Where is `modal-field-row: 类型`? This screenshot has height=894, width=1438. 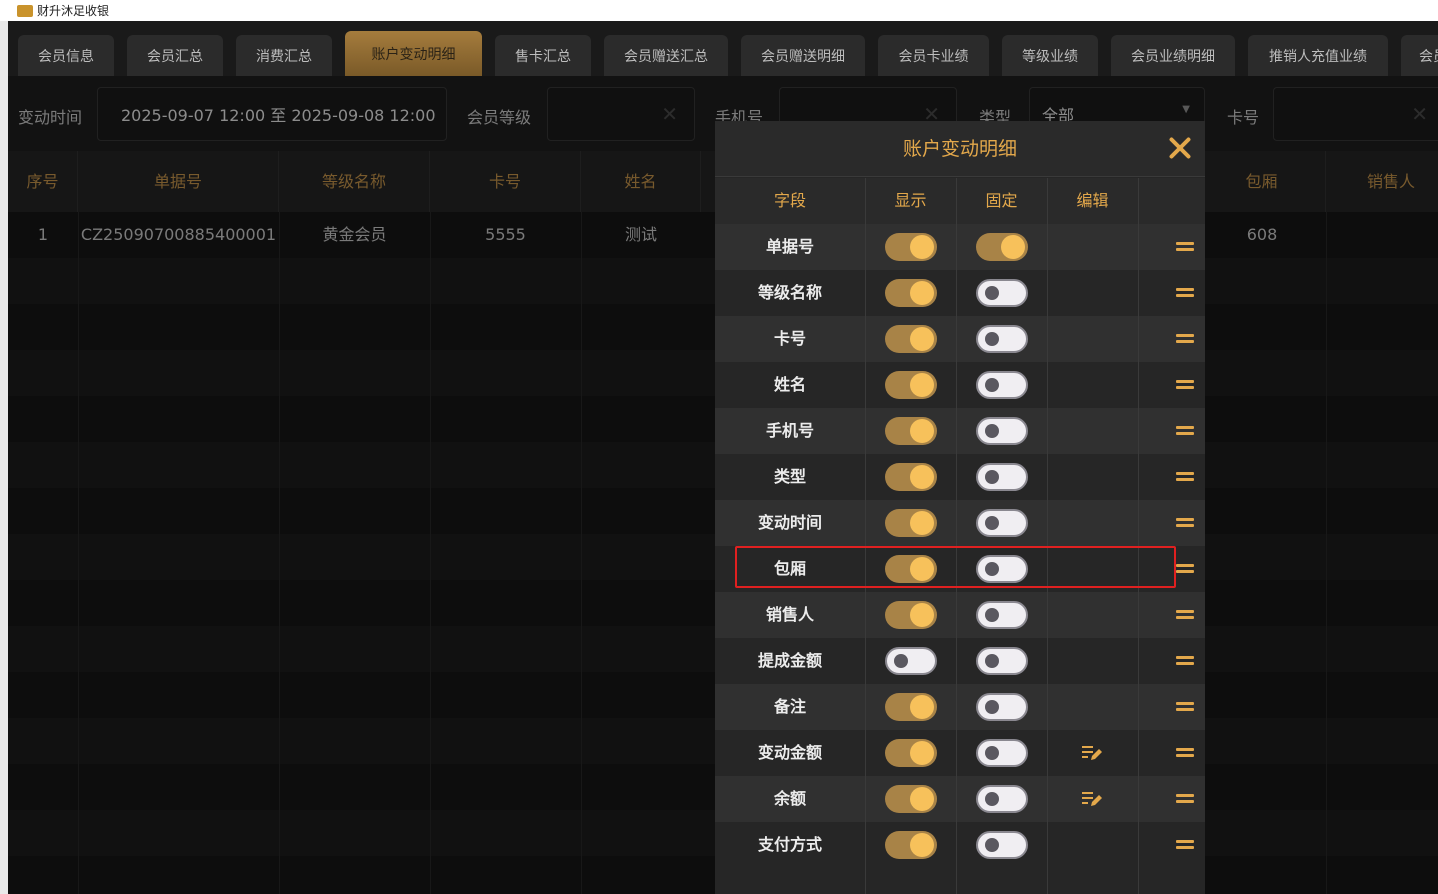
modal-field-row: 类型 is located at coordinates (960, 477).